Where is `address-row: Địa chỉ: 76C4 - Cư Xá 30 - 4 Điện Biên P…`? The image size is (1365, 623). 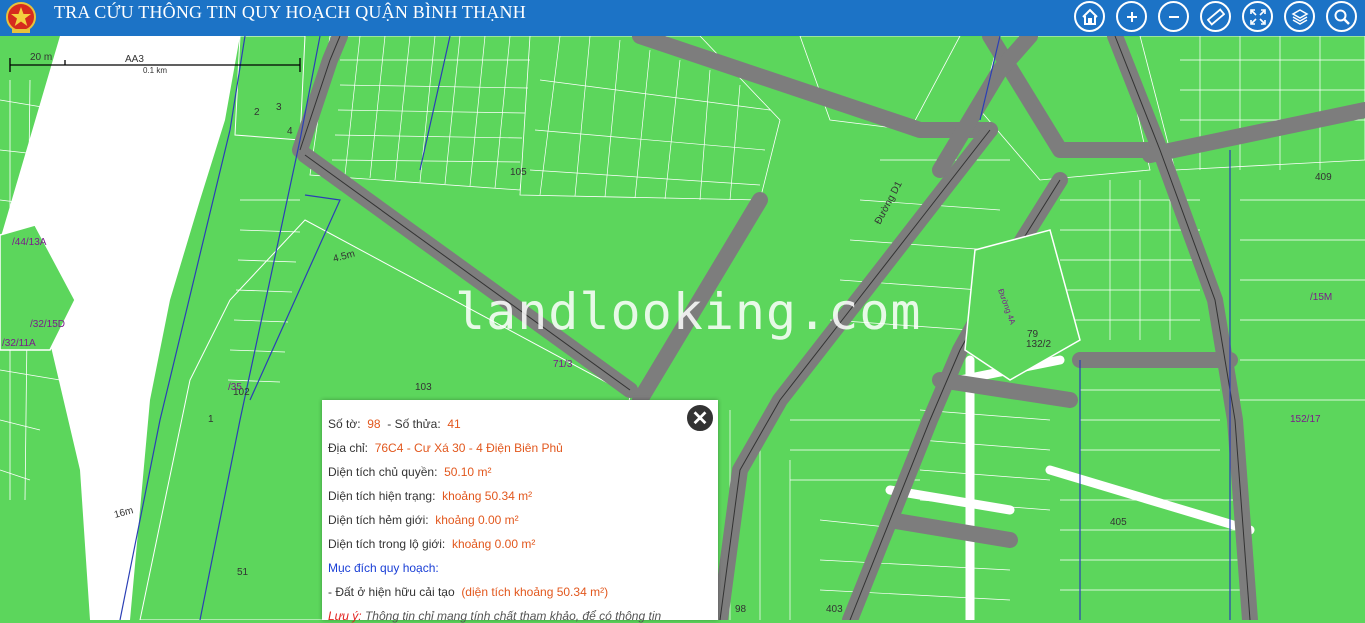
address-row: Địa chỉ: 76C4 - Cư Xá 30 - 4 Điện Biên P… is located at coordinates (445, 448).